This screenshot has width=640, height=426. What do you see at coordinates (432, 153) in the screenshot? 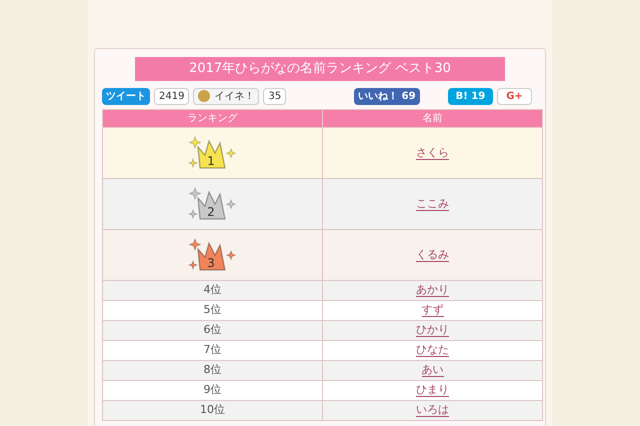
I see `name-link: さくら` at bounding box center [432, 153].